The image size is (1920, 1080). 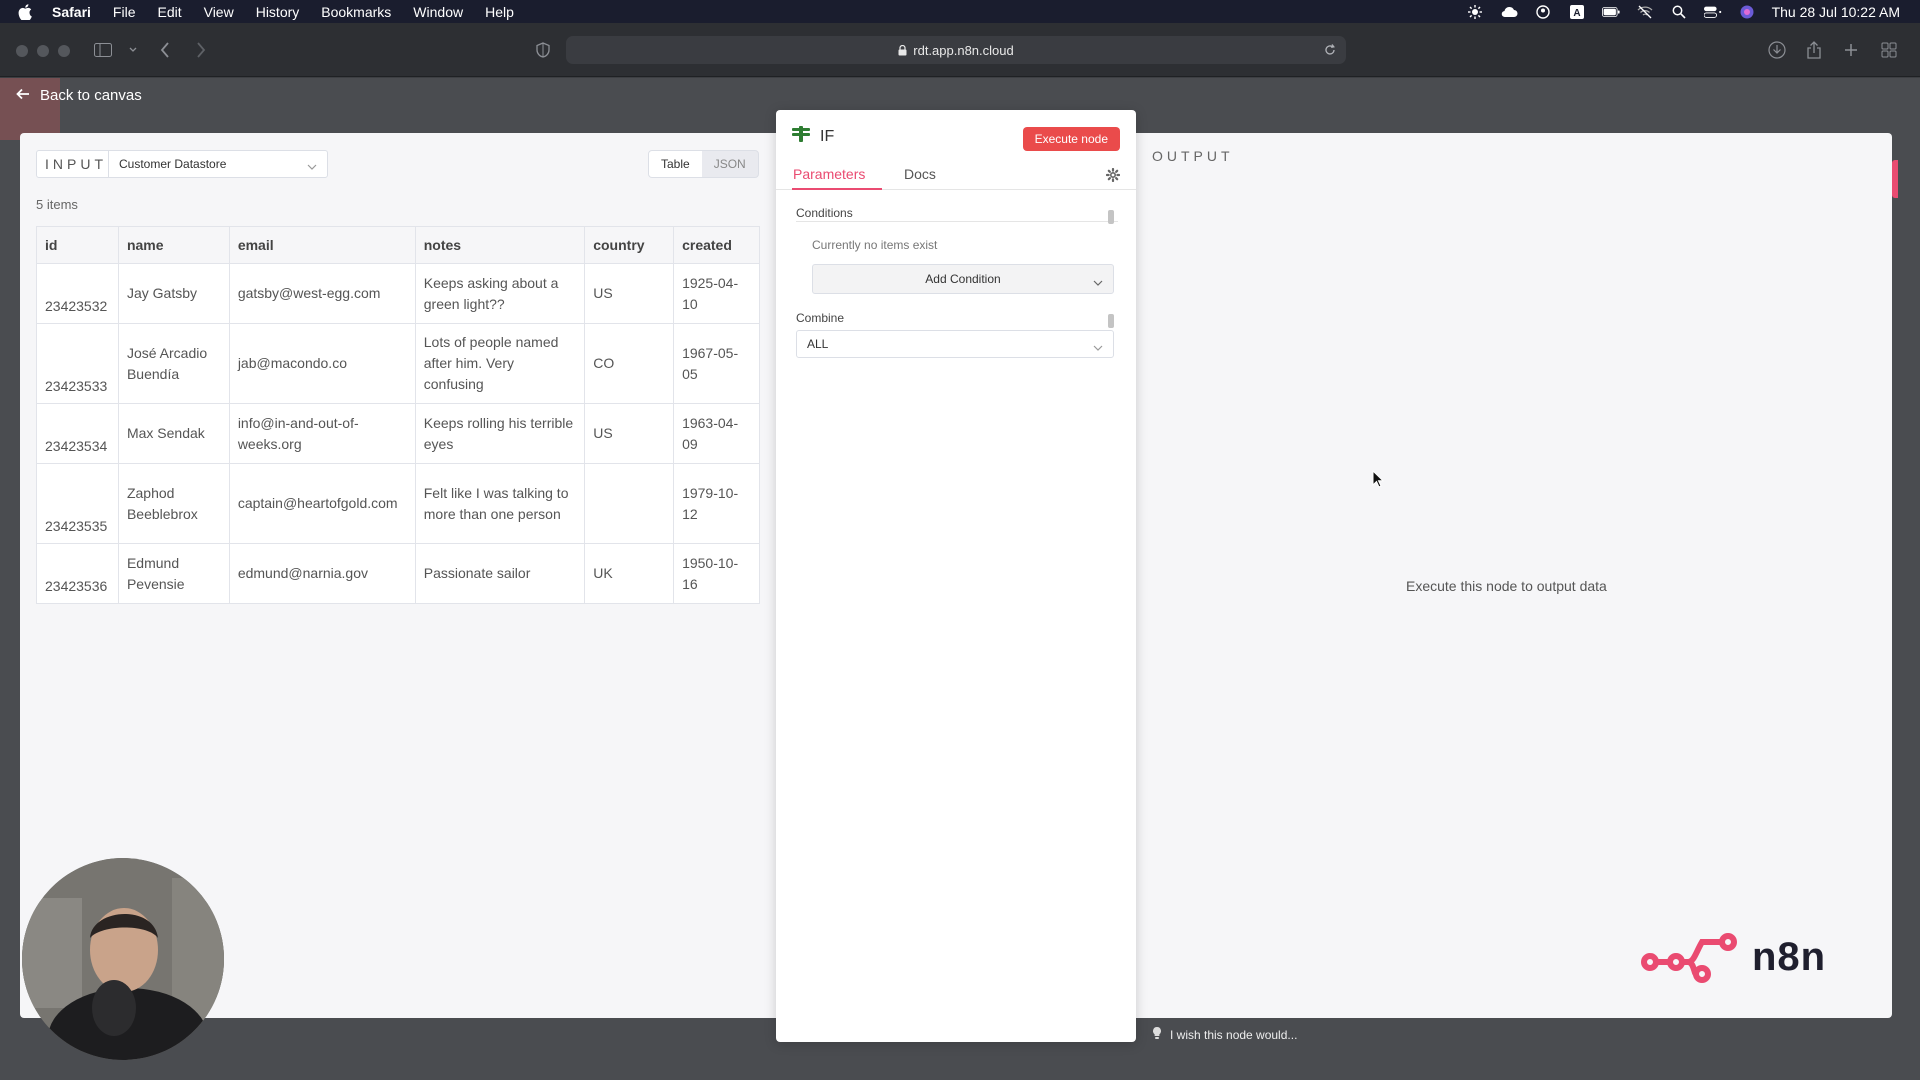 I want to click on menu-bookmarks: Bookmarks, so click(x=356, y=12).